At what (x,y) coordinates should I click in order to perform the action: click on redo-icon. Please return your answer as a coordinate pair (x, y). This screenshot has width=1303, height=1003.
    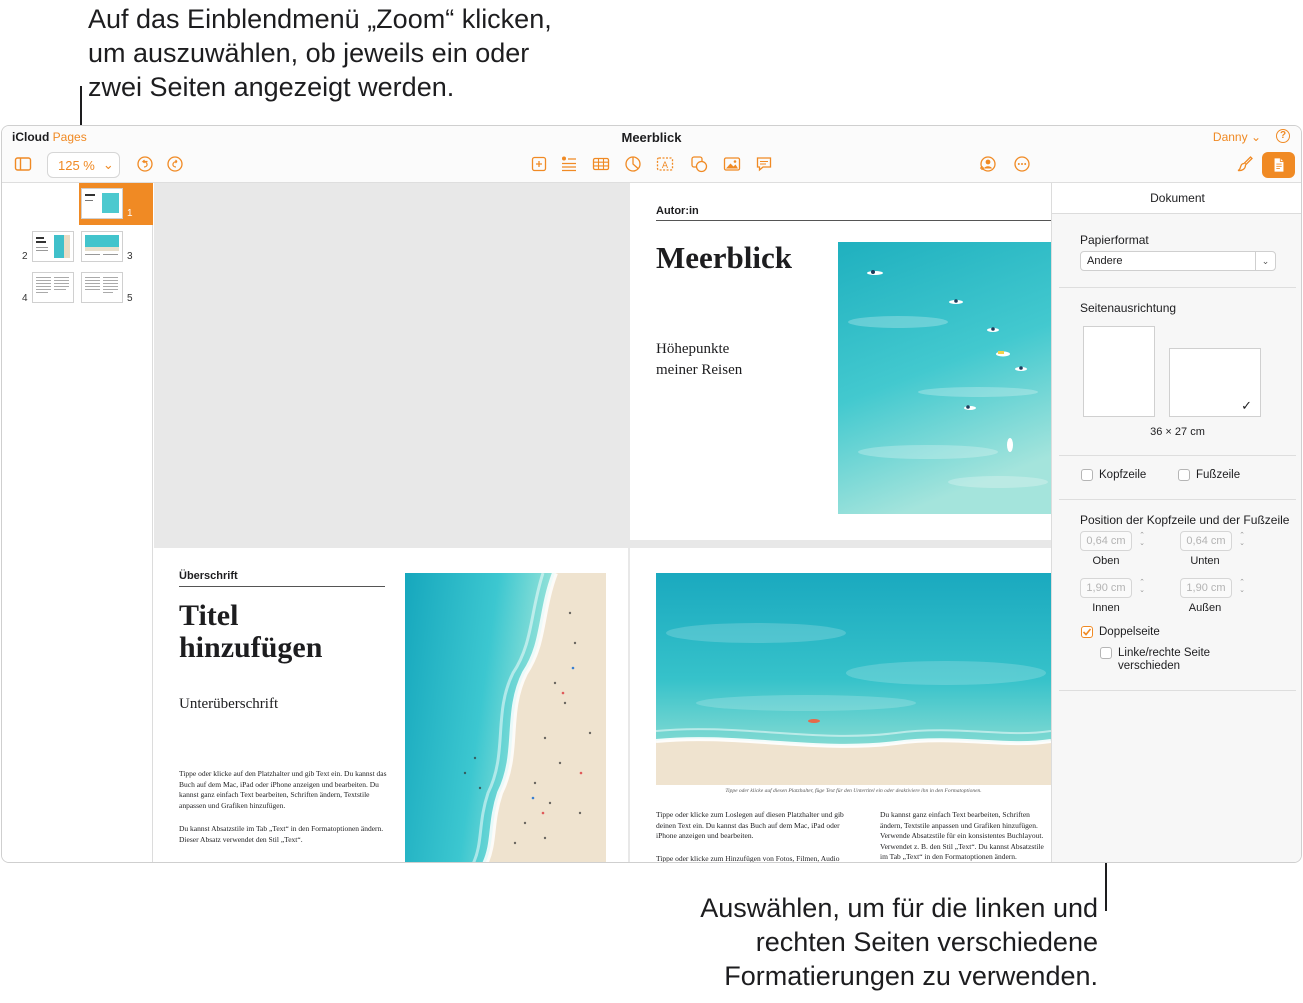
    Looking at the image, I should click on (175, 164).